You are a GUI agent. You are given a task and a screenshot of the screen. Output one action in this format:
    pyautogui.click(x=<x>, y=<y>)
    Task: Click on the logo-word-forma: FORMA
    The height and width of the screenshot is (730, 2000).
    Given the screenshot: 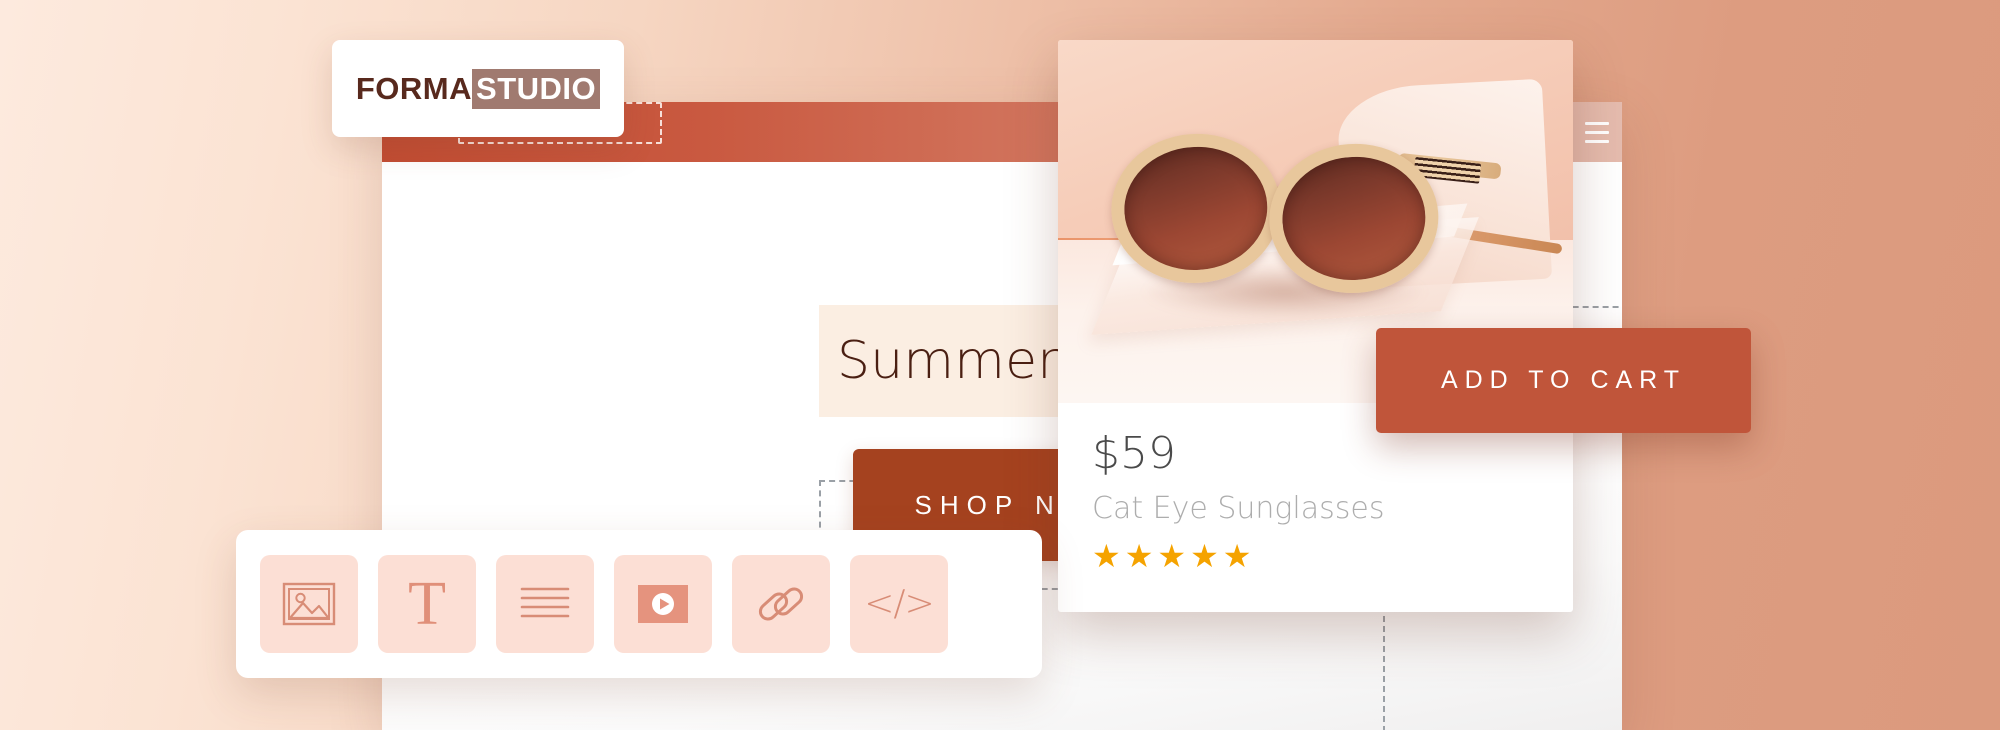 What is the action you would take?
    pyautogui.click(x=414, y=88)
    